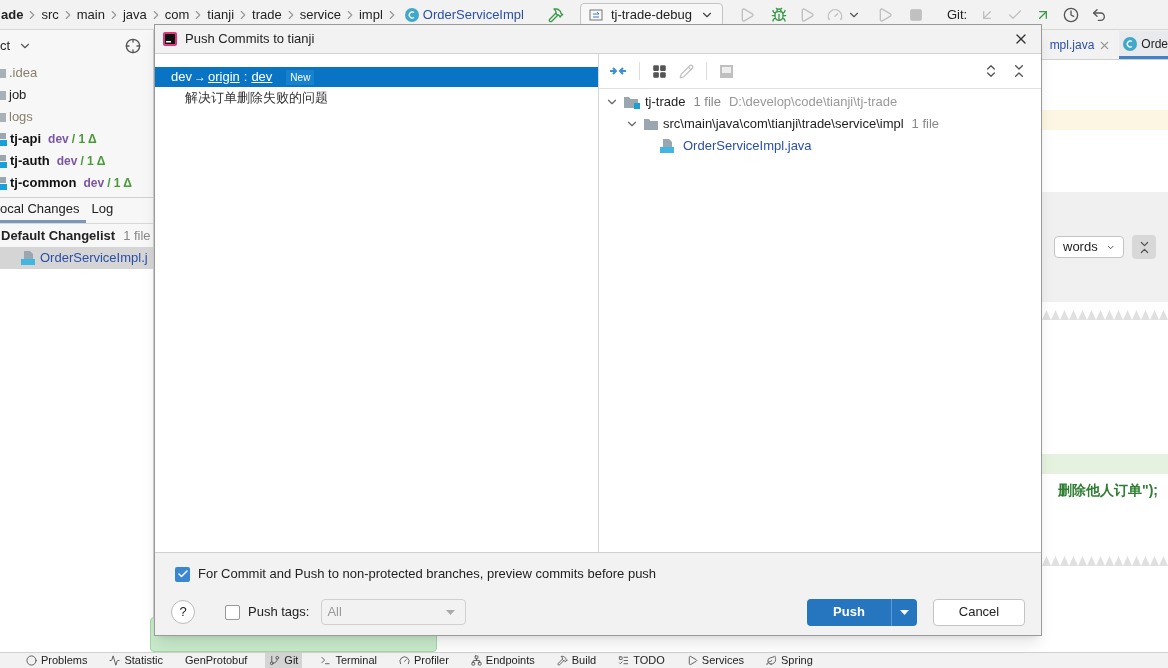 The width and height of the screenshot is (1168, 668). What do you see at coordinates (1072, 45) in the screenshot?
I see `tab-label: mpl.java` at bounding box center [1072, 45].